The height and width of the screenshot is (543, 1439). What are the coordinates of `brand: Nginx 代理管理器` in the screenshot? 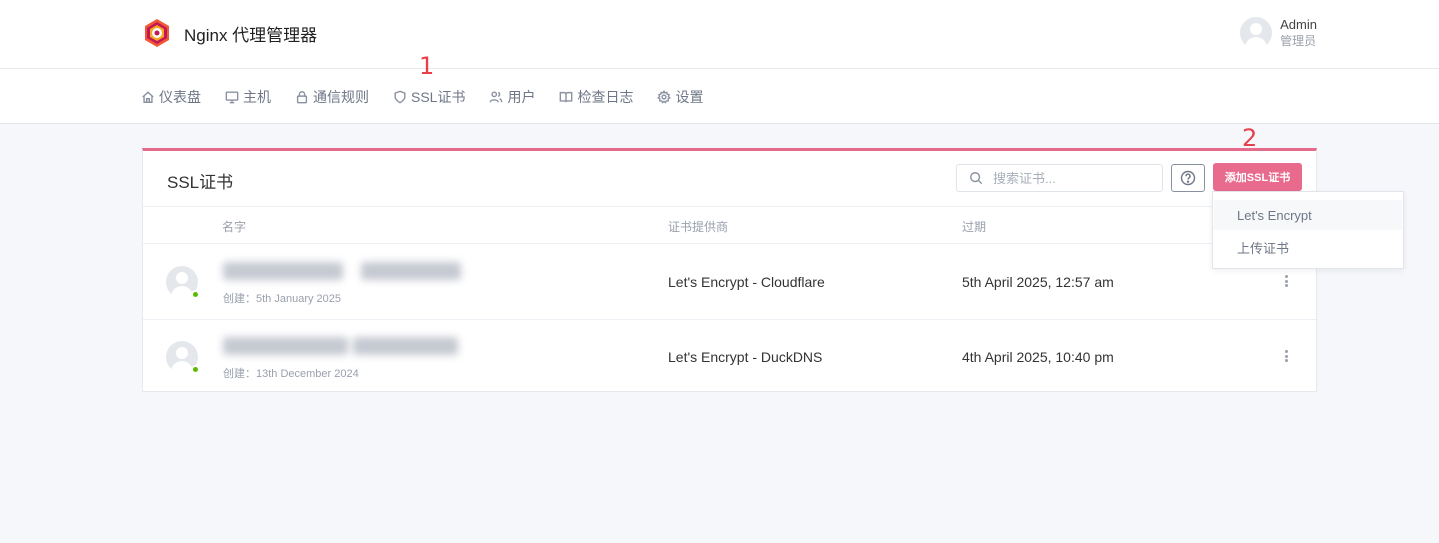 It's located at (229, 33).